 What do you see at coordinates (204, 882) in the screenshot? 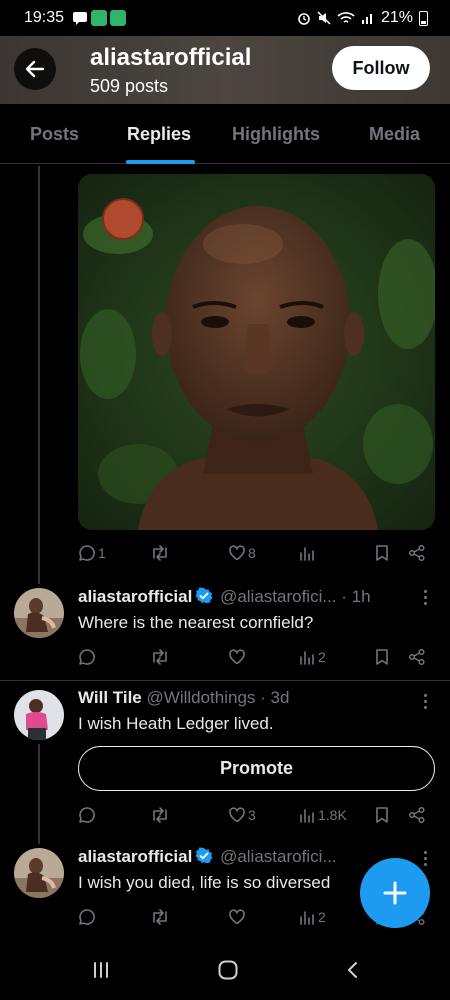
I see `tweet-text: I wish you died, life is so diversed` at bounding box center [204, 882].